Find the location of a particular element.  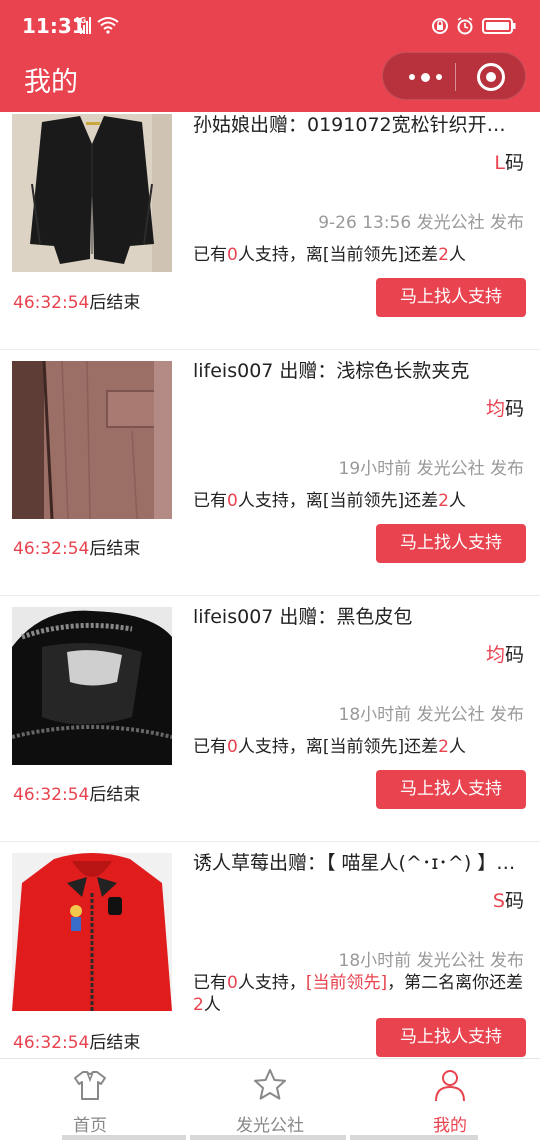

capsule-divider is located at coordinates (455, 77).